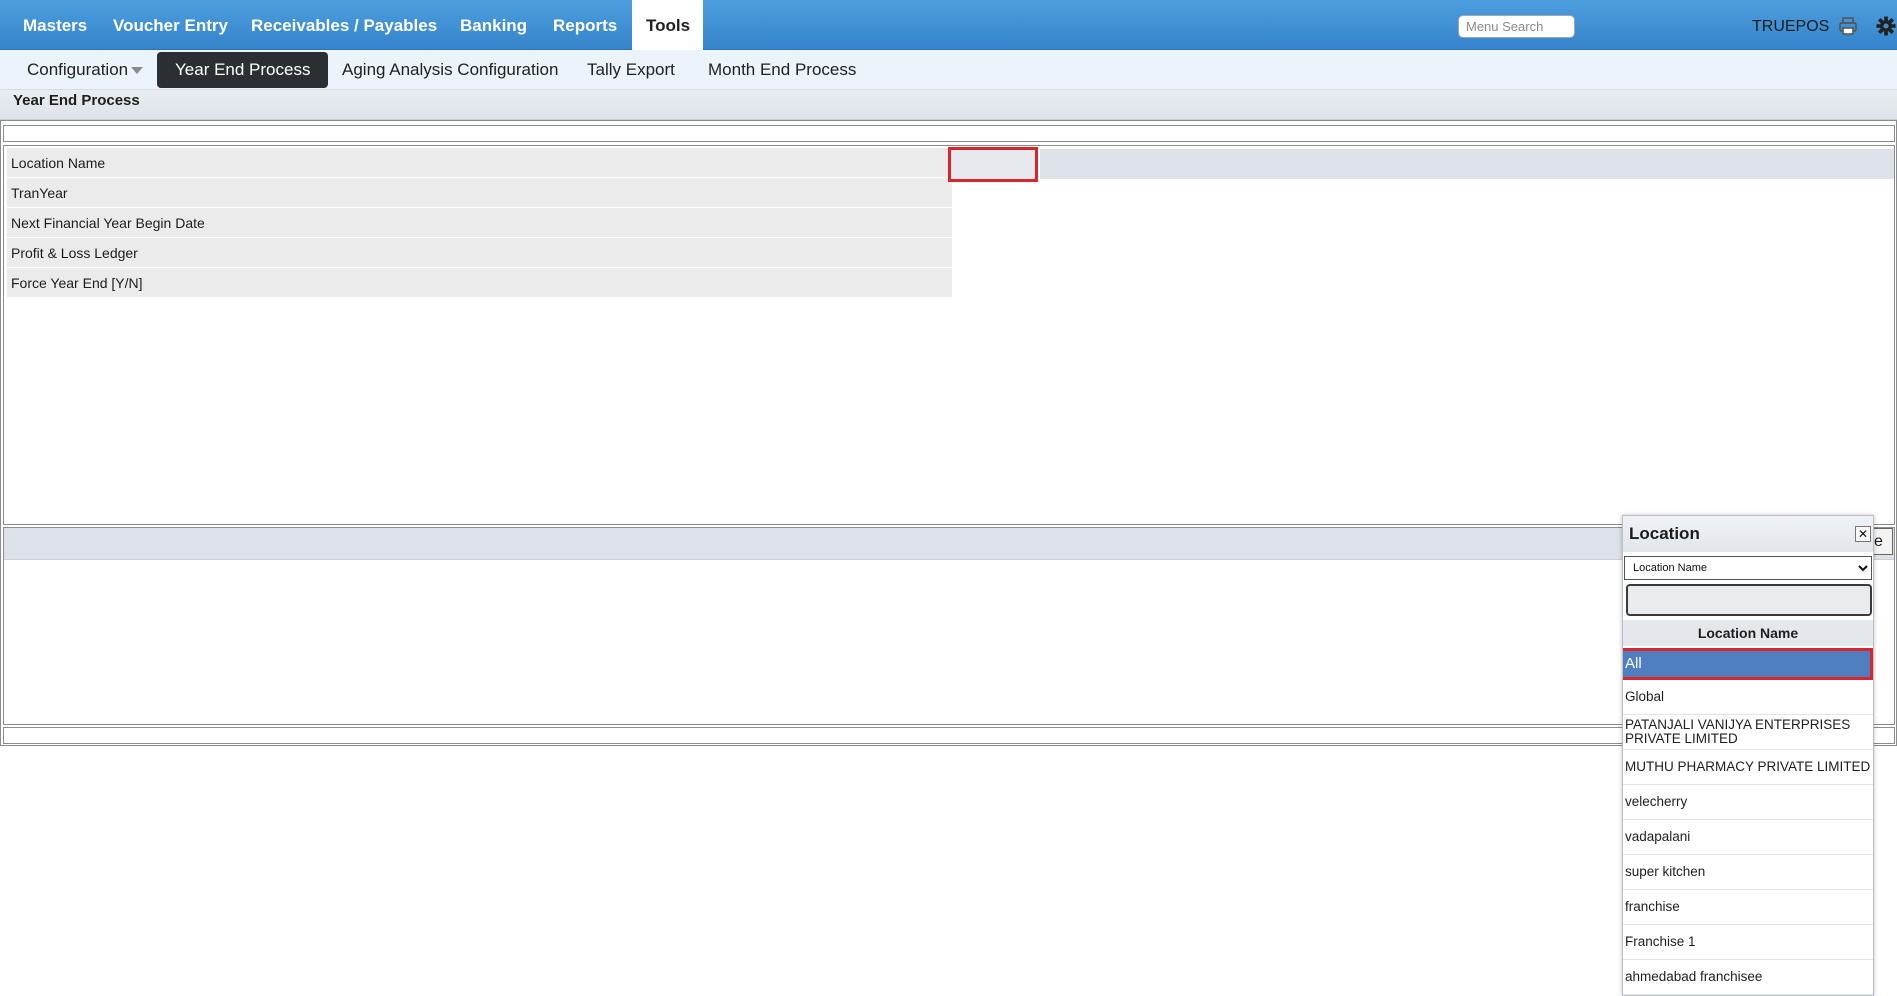  What do you see at coordinates (1664, 533) in the screenshot?
I see `popup-title: Location` at bounding box center [1664, 533].